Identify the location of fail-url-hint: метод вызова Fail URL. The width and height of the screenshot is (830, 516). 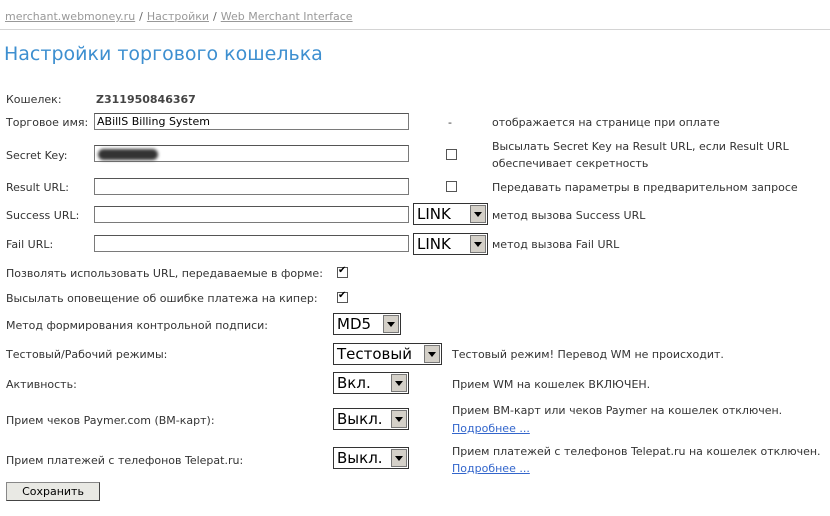
(556, 244).